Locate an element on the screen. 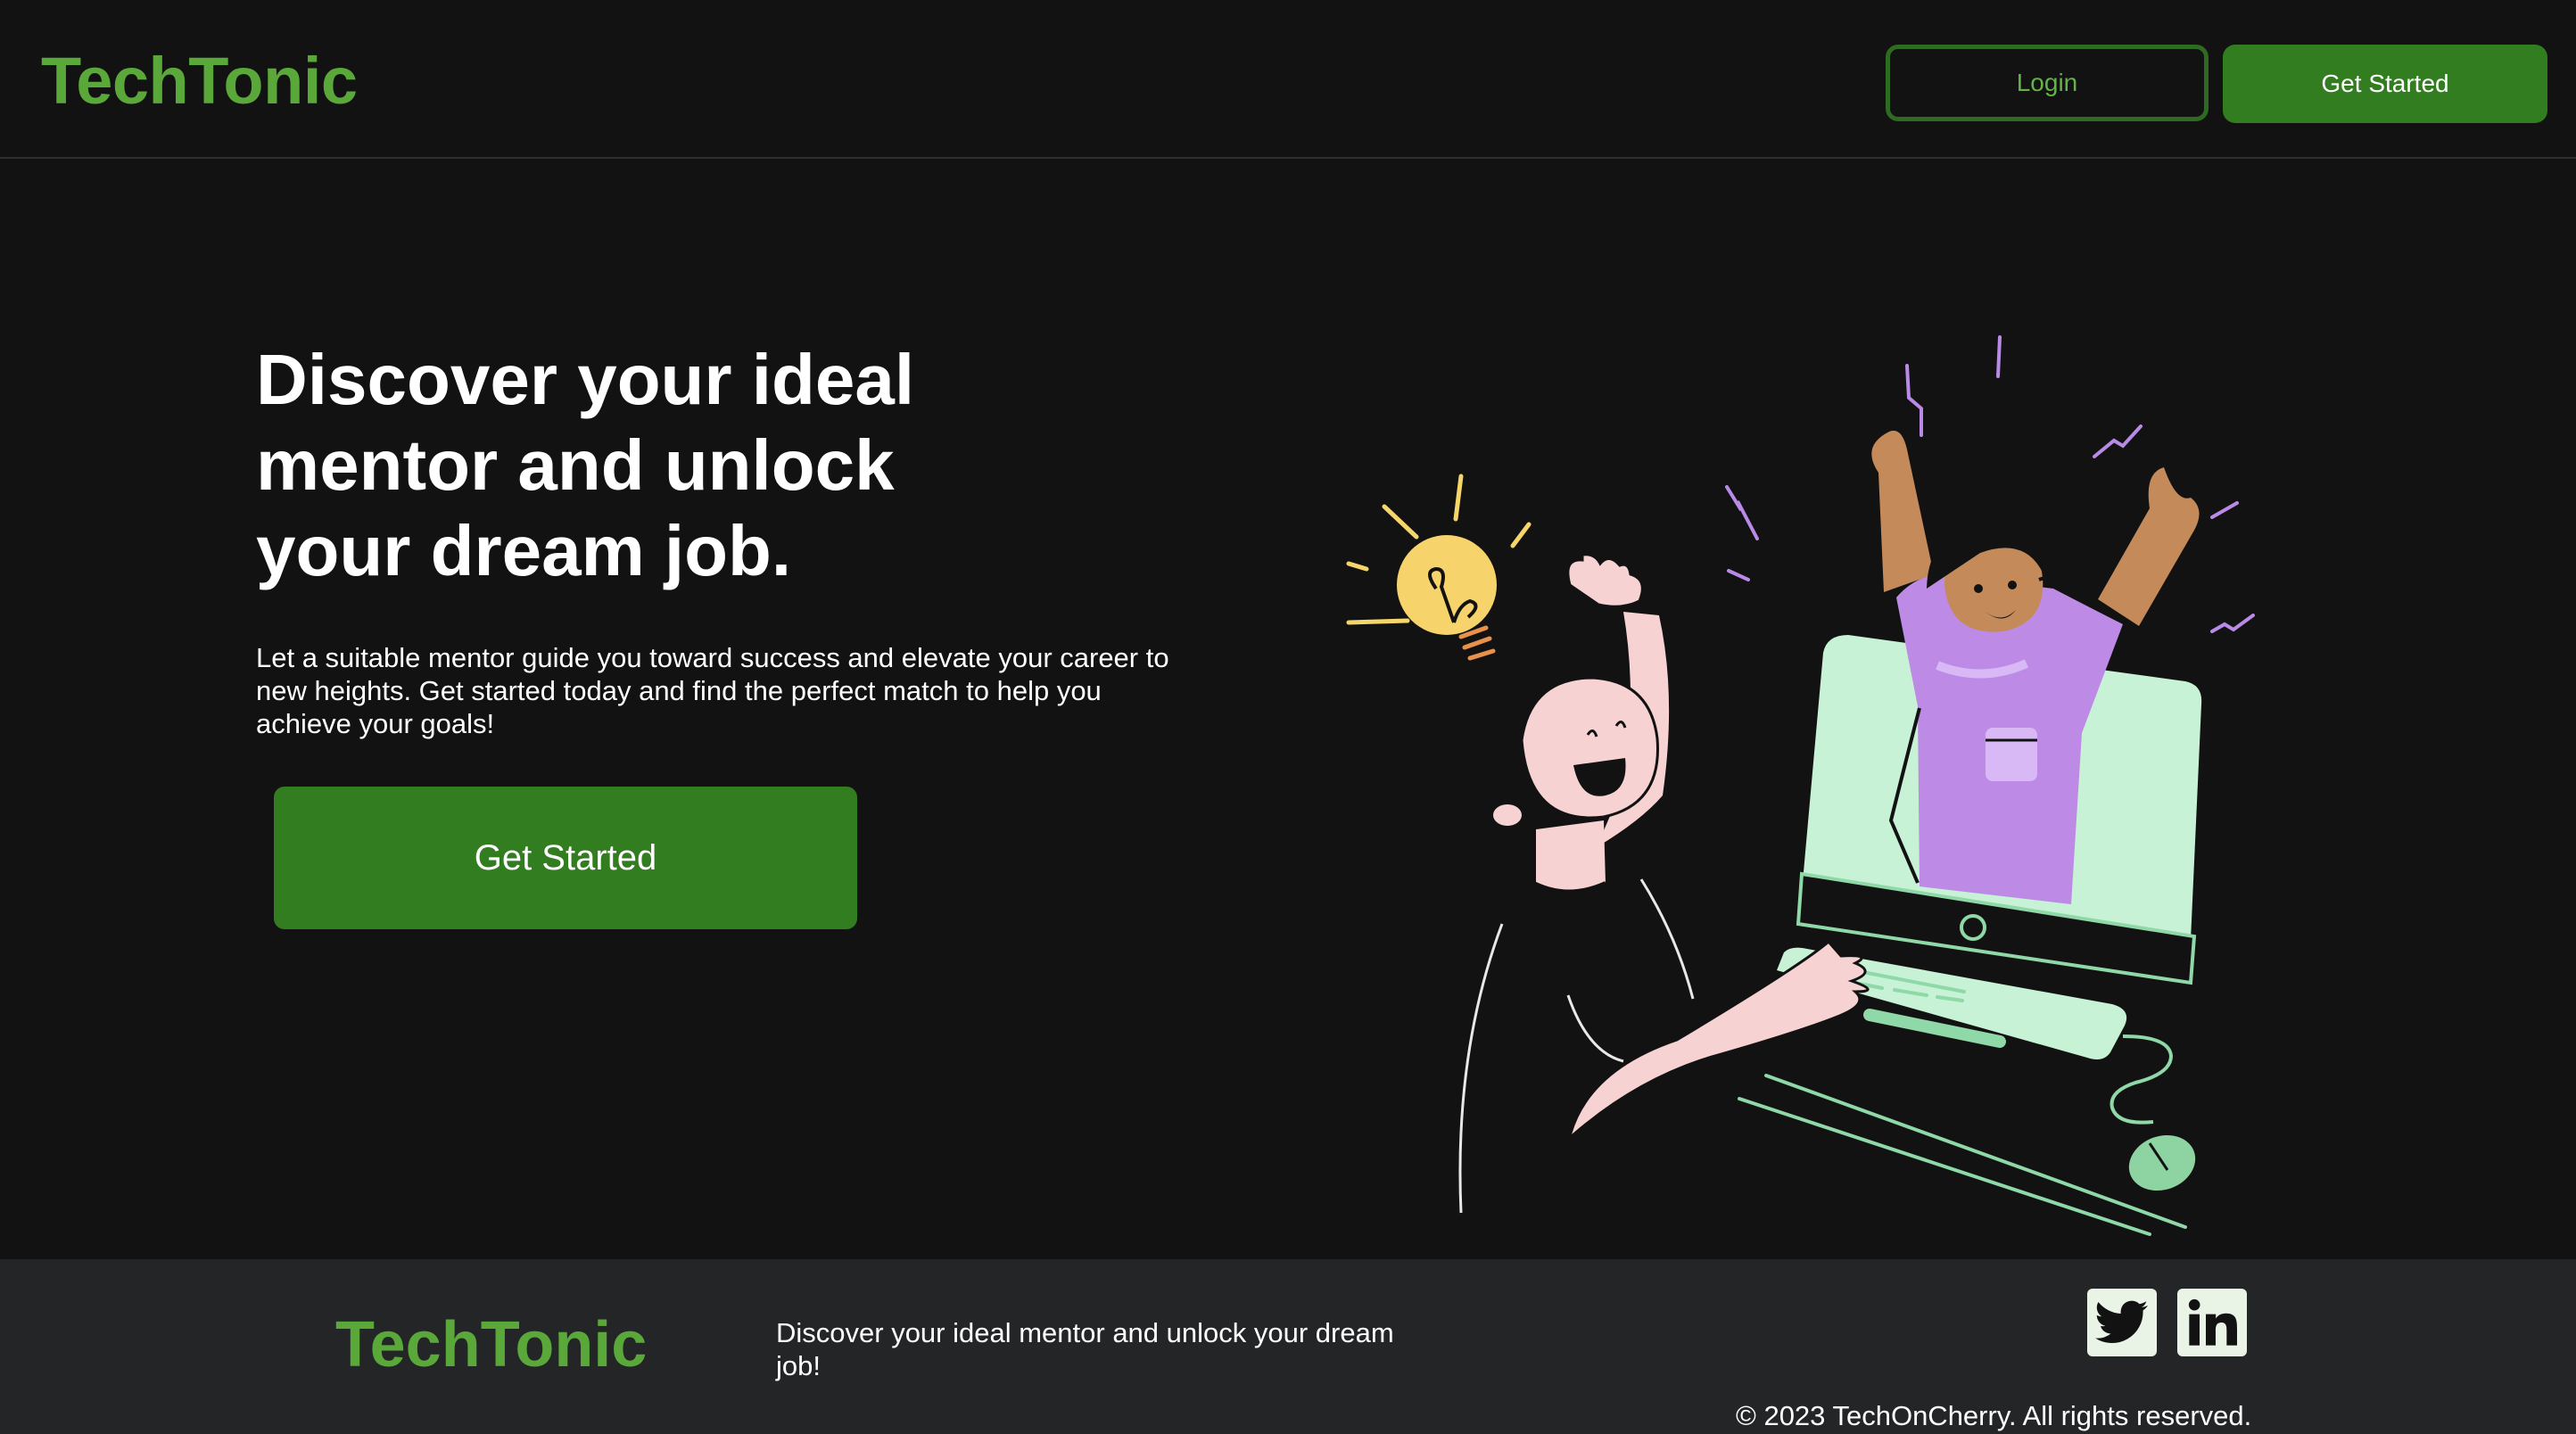  login-button: Login is located at coordinates (2047, 83).